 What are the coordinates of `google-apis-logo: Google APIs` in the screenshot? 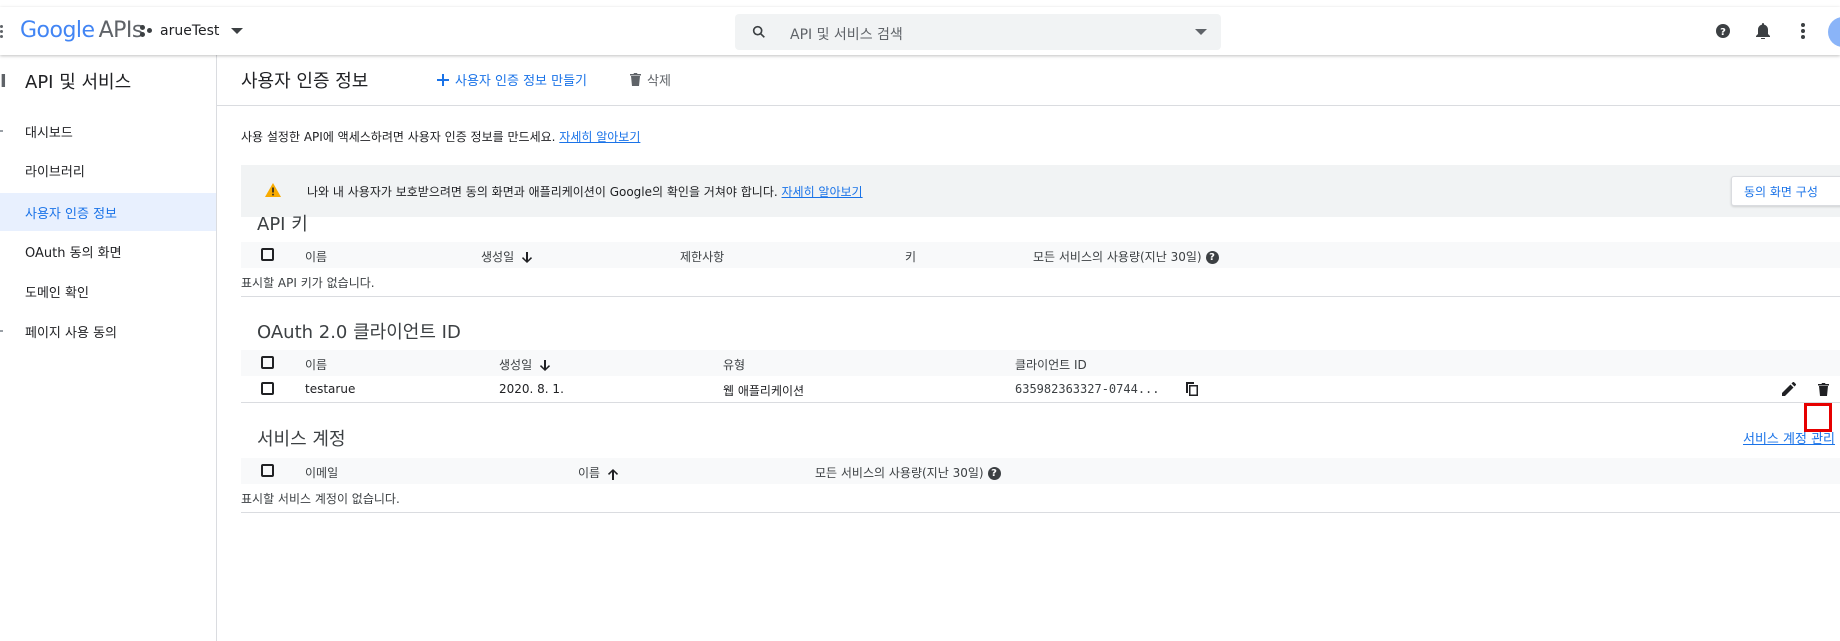 It's located at (81, 30).